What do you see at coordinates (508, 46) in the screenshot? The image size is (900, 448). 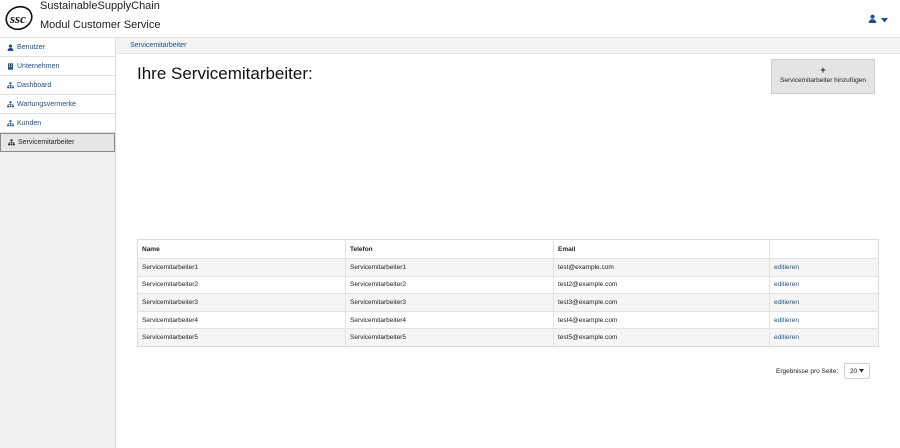 I see `breadcrumb-bar: Servicemitarbeiter` at bounding box center [508, 46].